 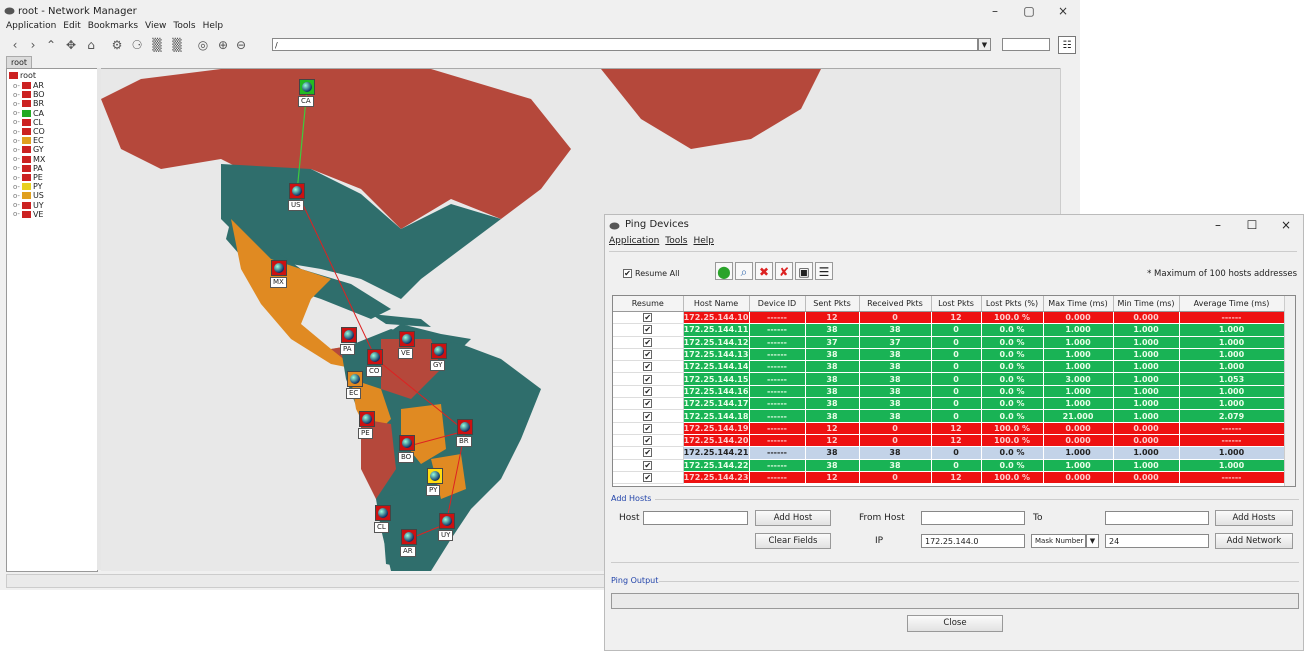 What do you see at coordinates (28, 140) in the screenshot?
I see `tree-item-ec: o- EC` at bounding box center [28, 140].